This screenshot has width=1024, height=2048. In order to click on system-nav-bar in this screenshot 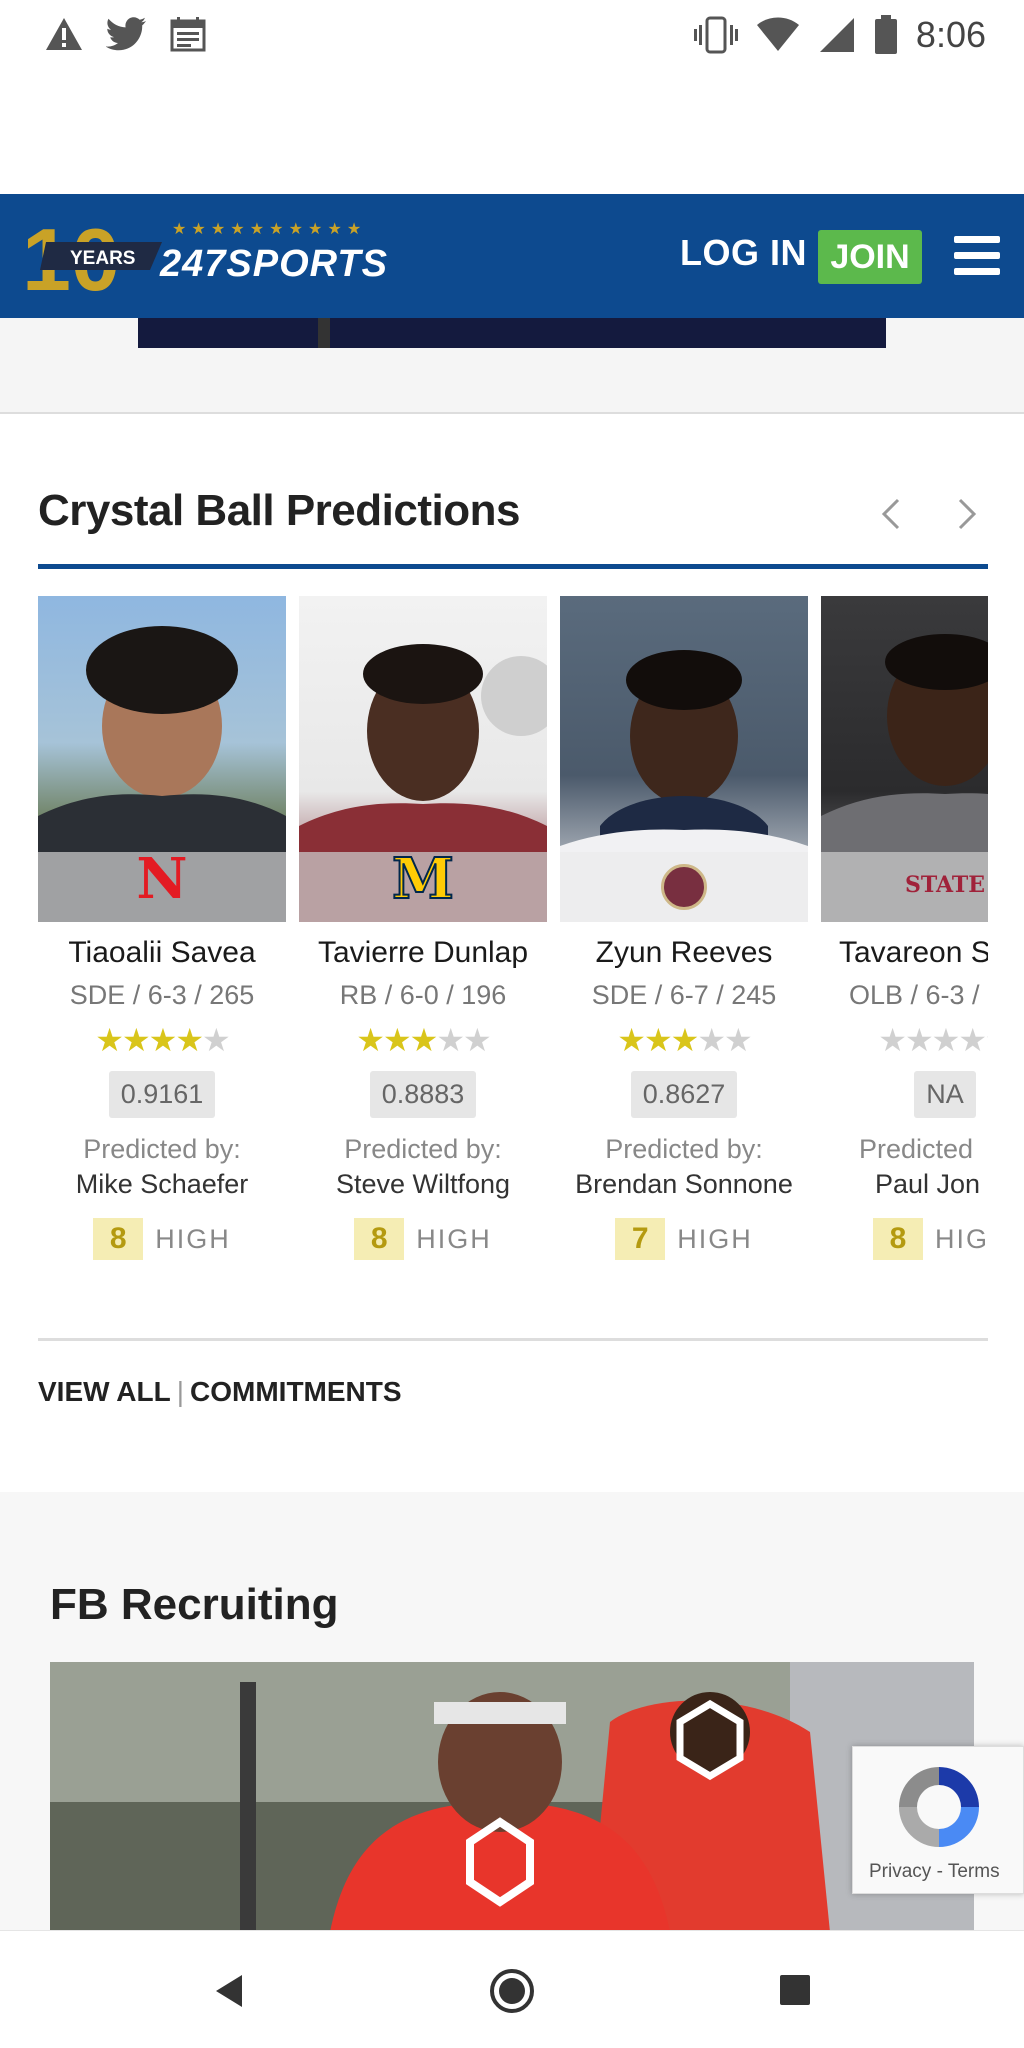, I will do `click(512, 1989)`.